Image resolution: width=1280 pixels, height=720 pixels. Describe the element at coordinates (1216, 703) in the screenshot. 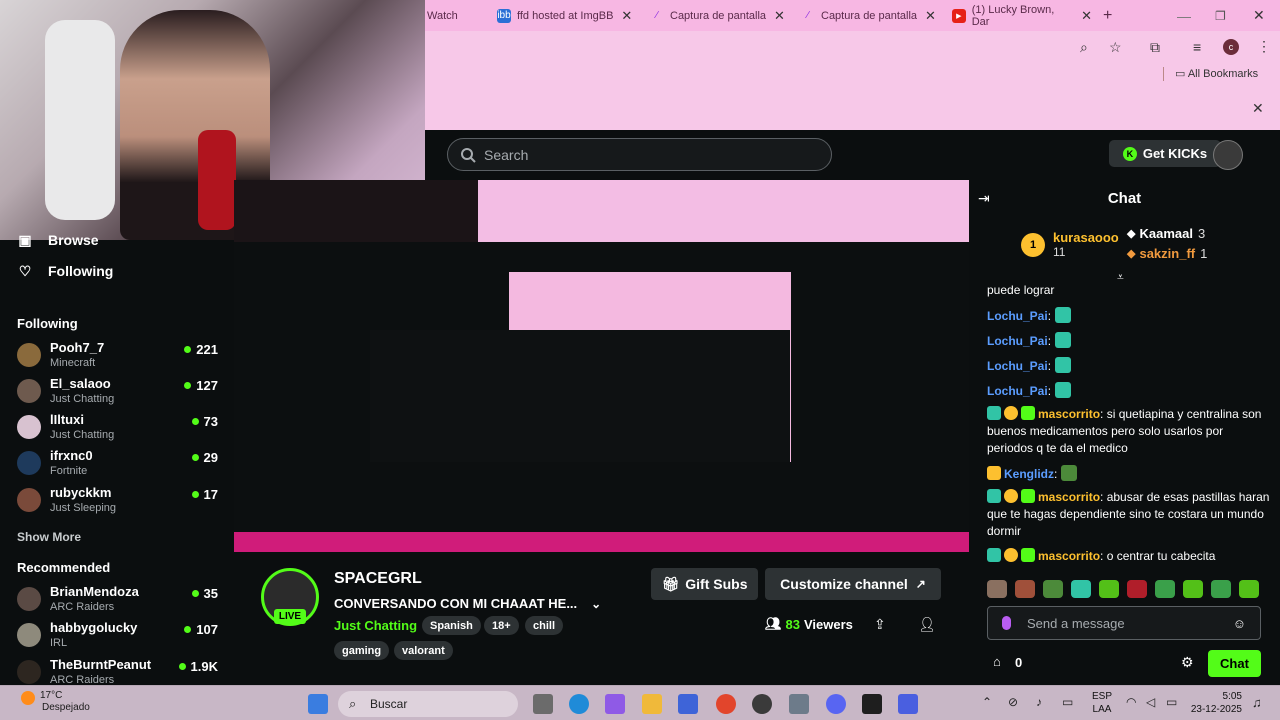

I see `clock: 5:05 23-12-2025` at that location.